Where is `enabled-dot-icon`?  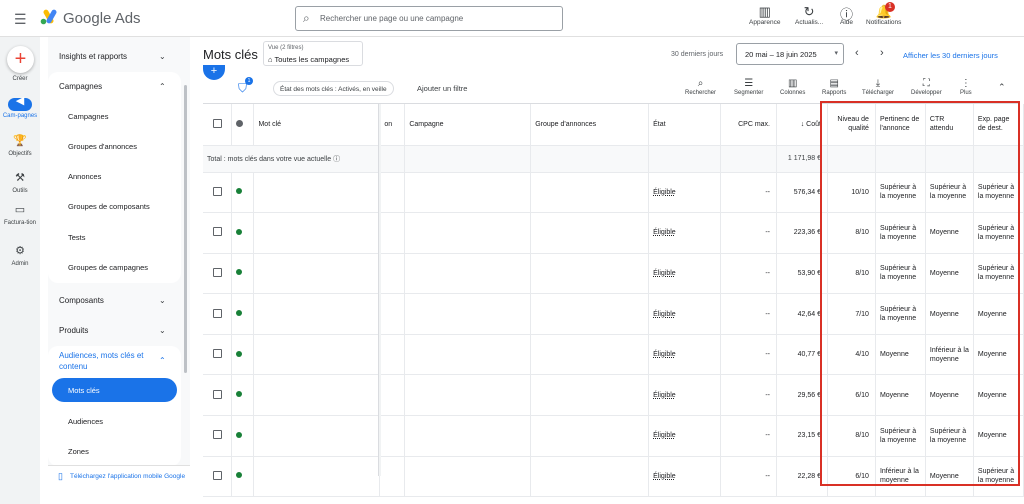
enabled-dot-icon is located at coordinates (239, 475).